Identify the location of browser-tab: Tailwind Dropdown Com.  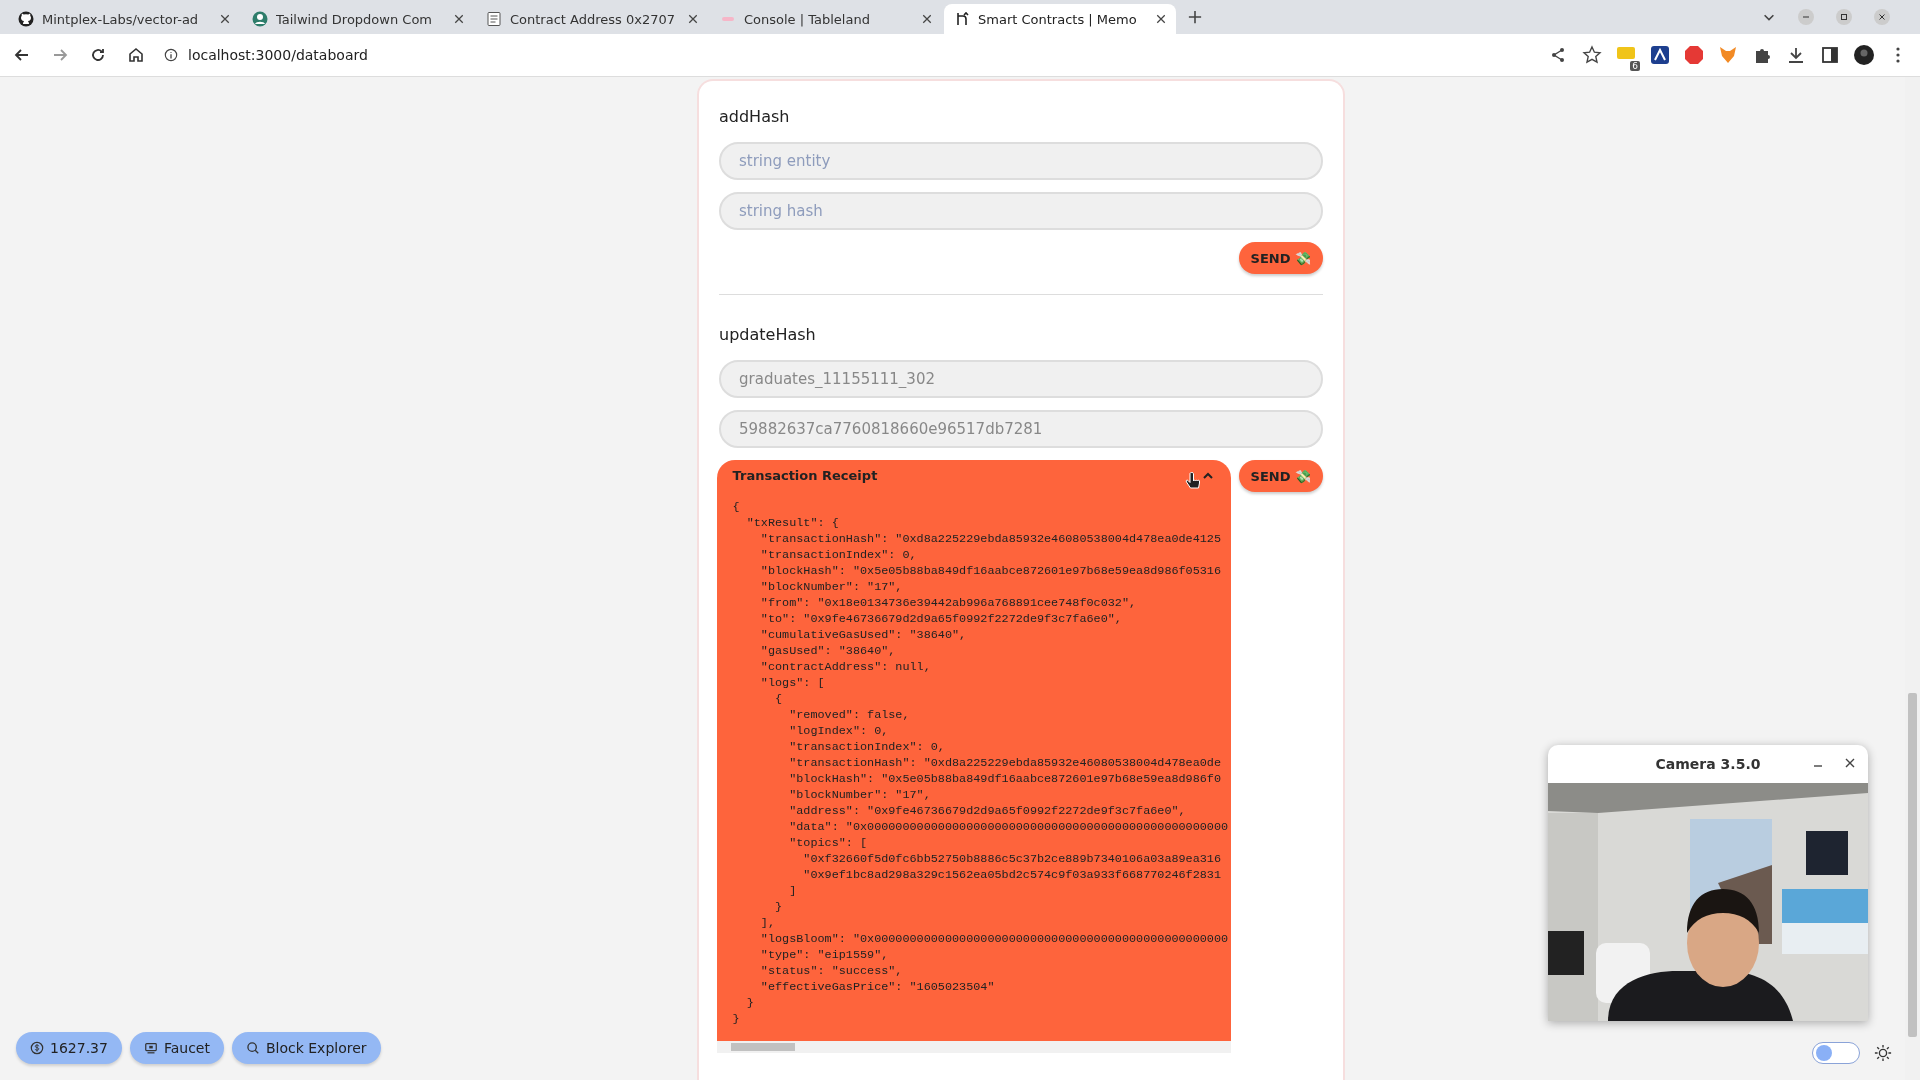
(358, 19).